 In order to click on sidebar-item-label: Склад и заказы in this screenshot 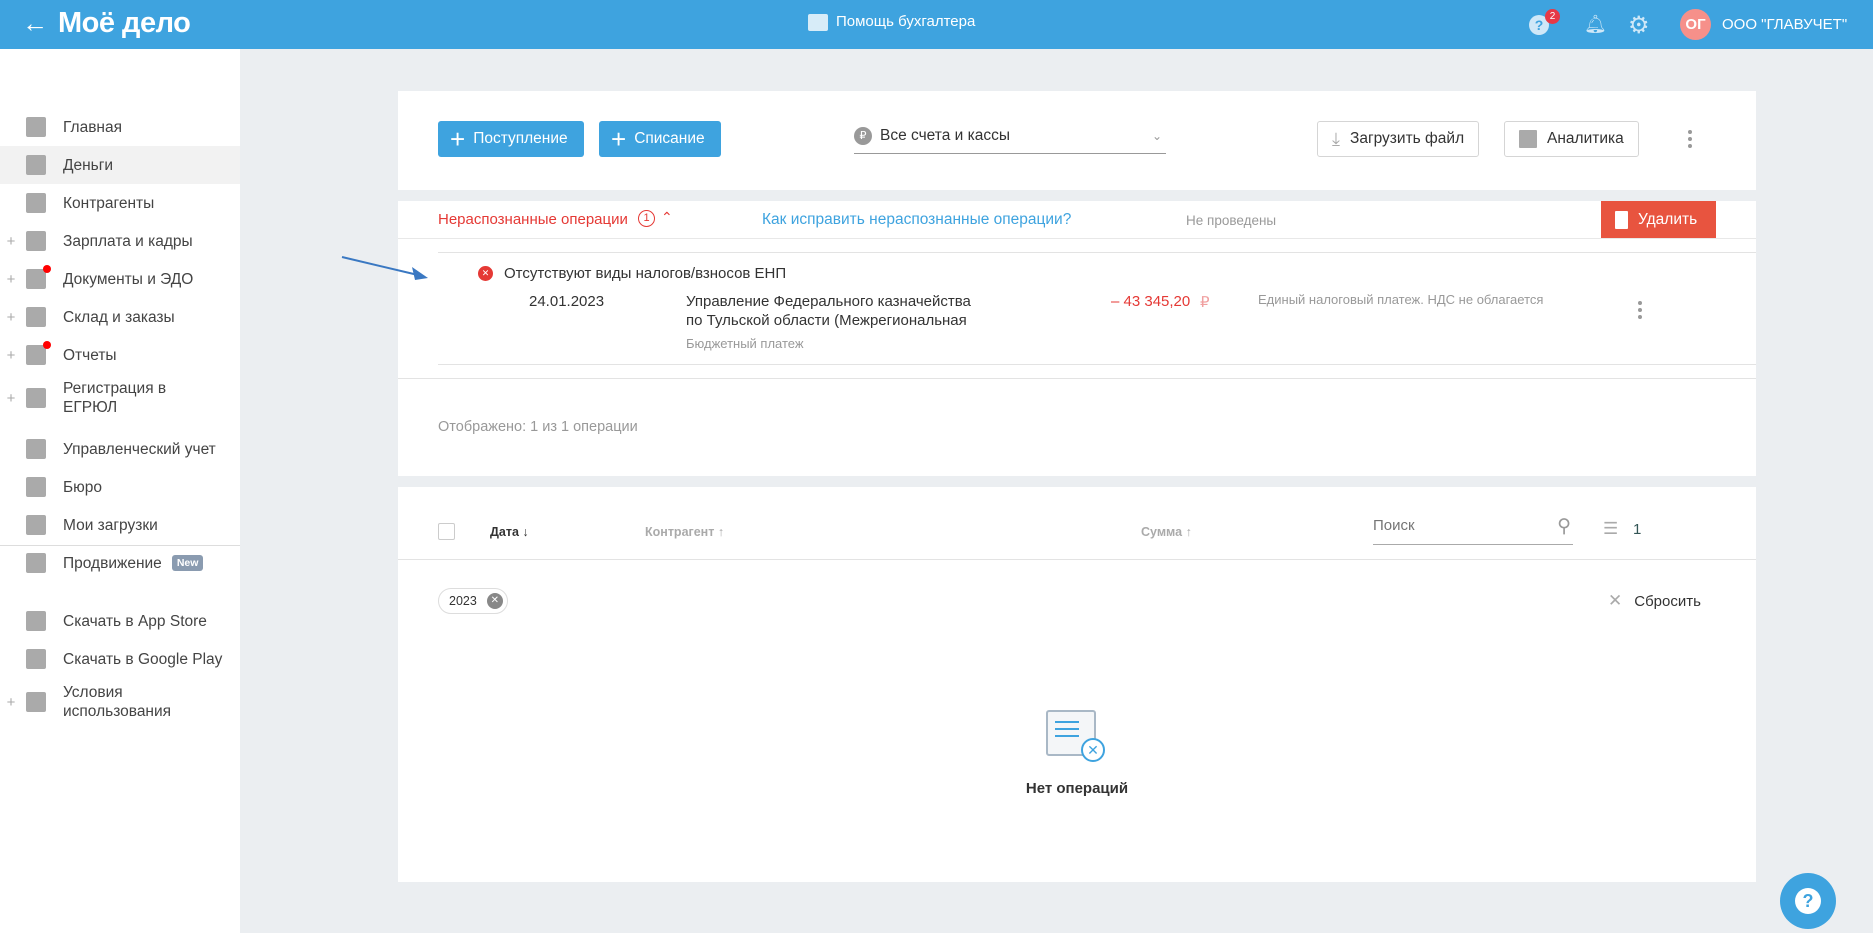, I will do `click(119, 317)`.